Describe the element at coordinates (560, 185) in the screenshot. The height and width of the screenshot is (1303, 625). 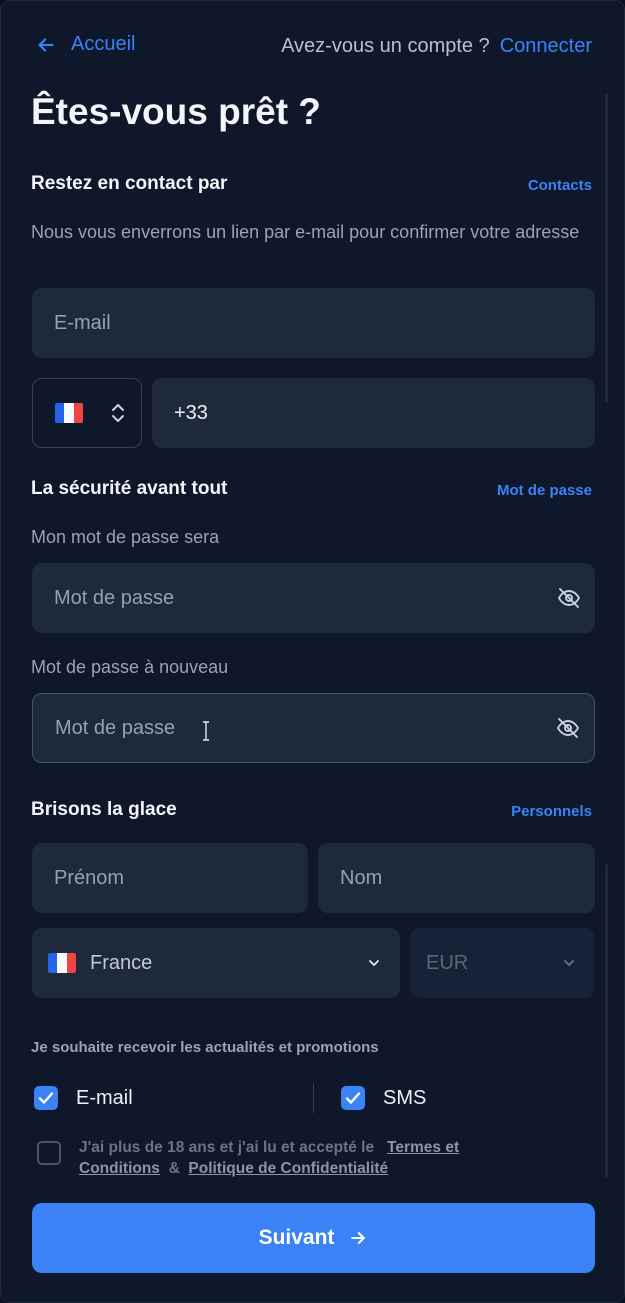
I see `contacts-link: Contacts` at that location.